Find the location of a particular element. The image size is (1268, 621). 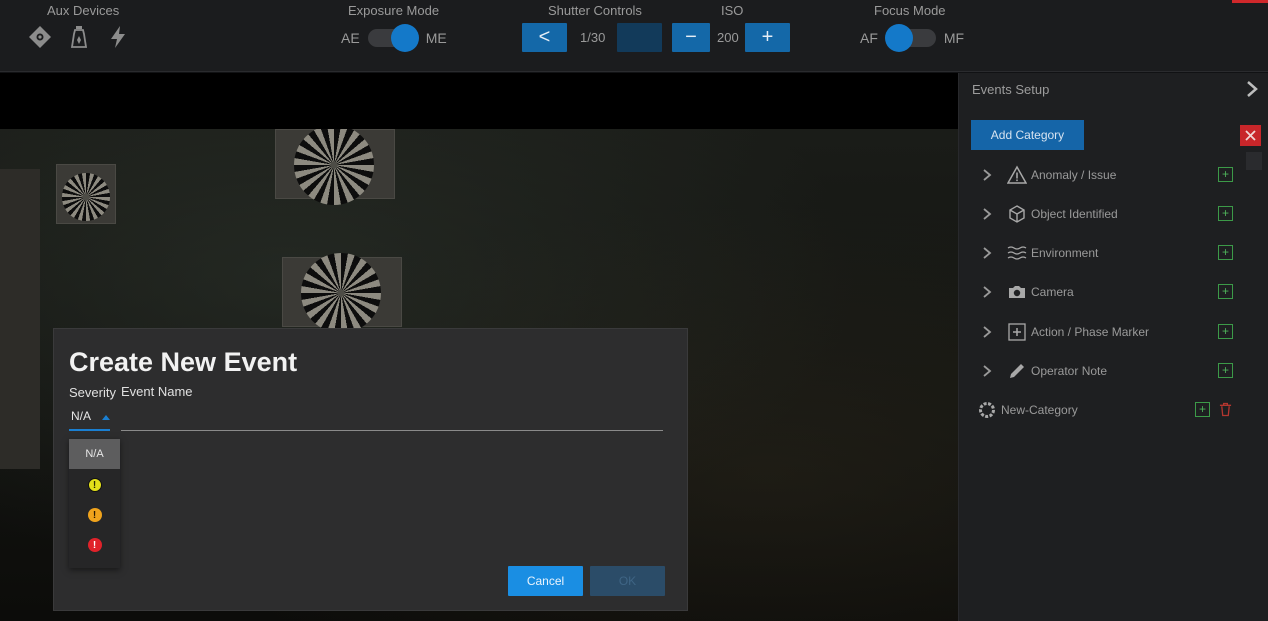

iso-group: ISO − 200 + is located at coordinates (735, 36).